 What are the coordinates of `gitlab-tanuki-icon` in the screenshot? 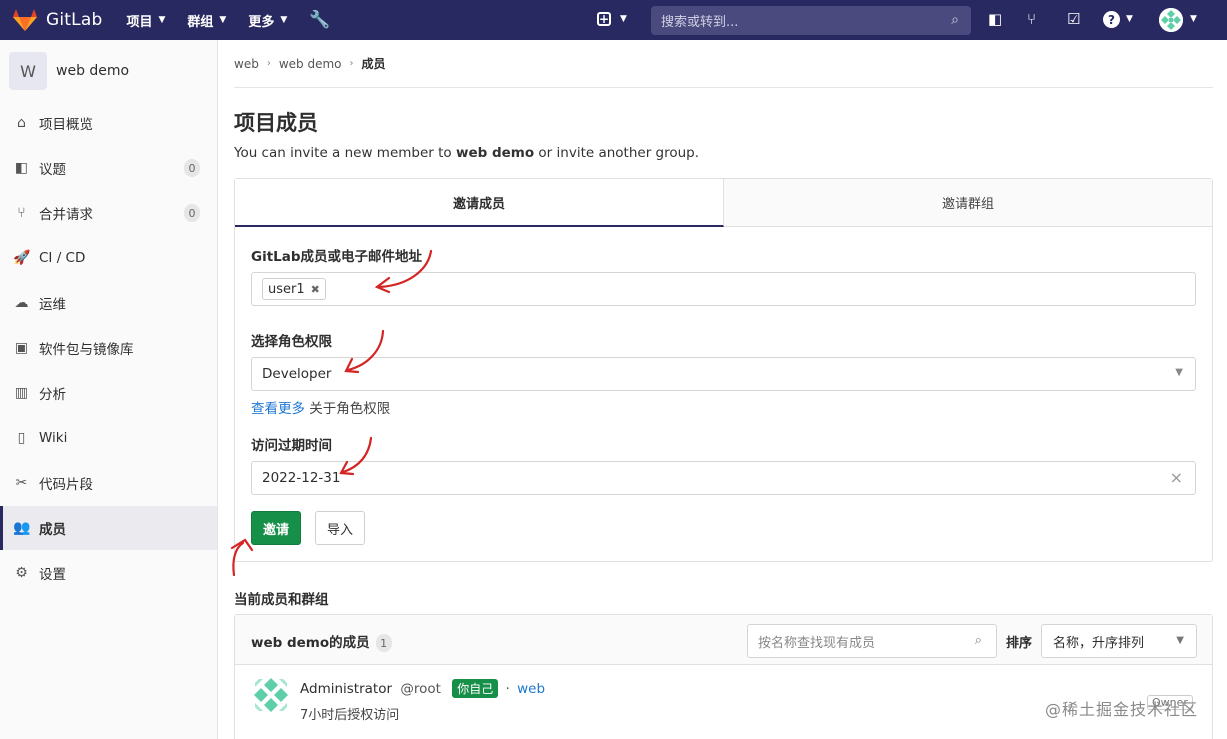 It's located at (25, 20).